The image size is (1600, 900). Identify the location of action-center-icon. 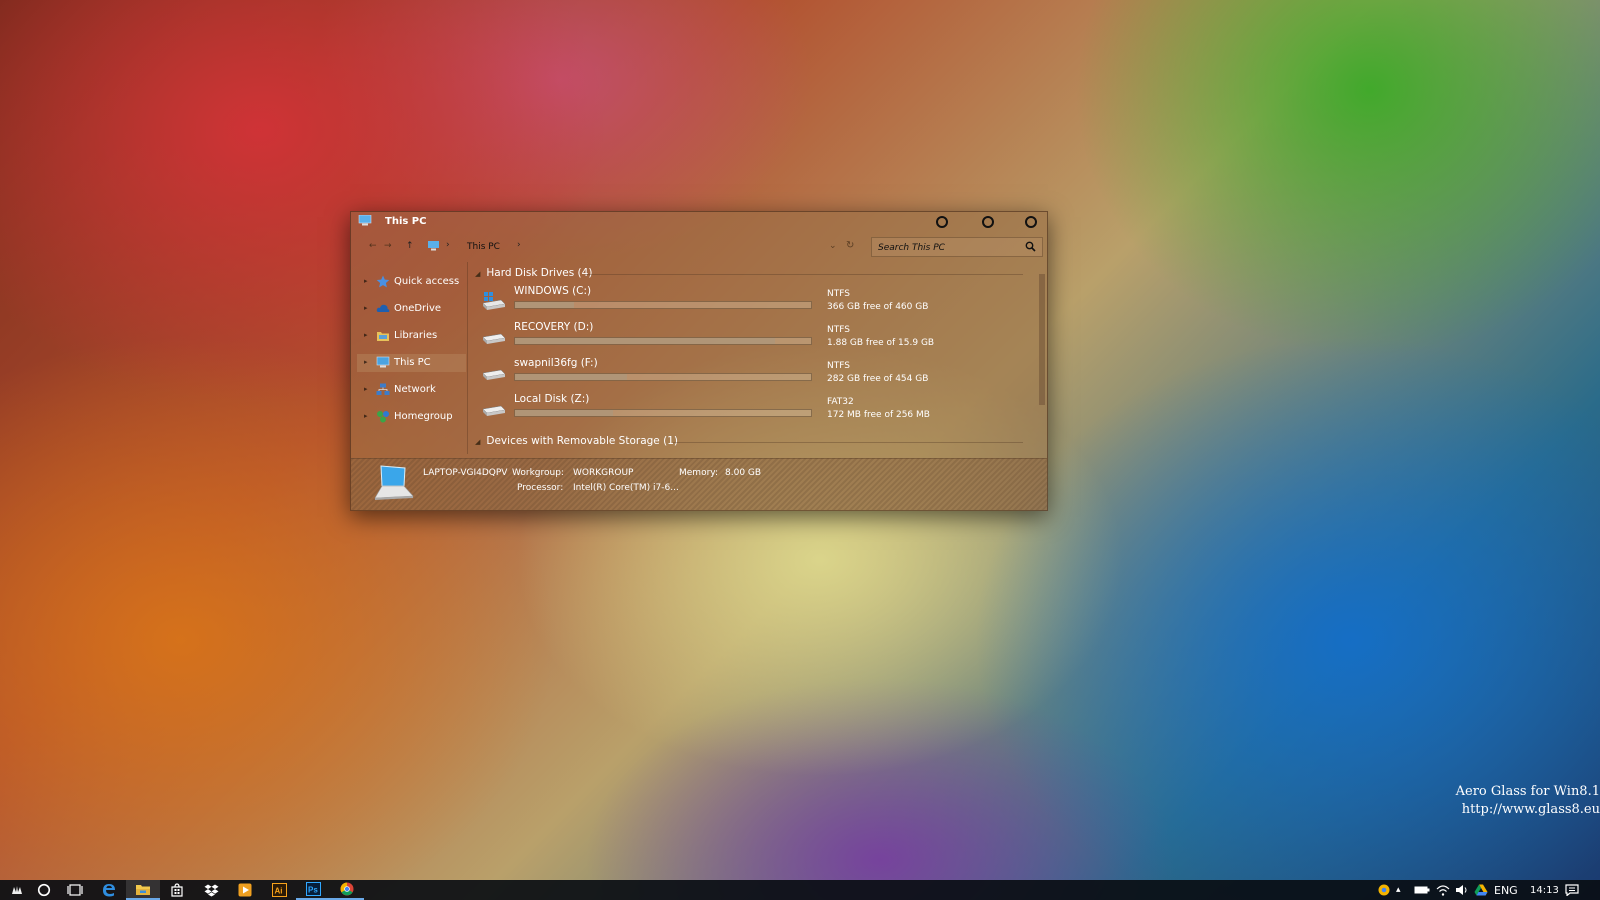
(1572, 890).